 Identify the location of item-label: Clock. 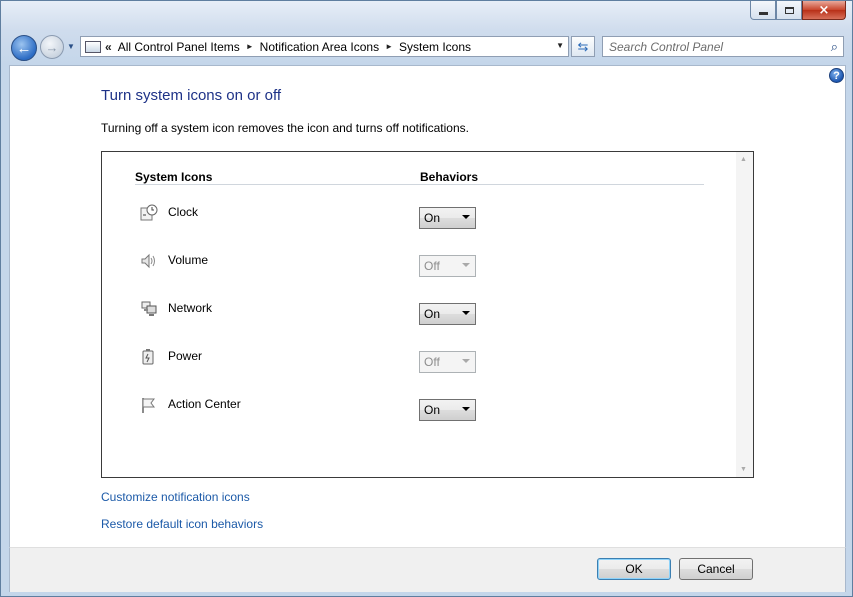
(183, 212).